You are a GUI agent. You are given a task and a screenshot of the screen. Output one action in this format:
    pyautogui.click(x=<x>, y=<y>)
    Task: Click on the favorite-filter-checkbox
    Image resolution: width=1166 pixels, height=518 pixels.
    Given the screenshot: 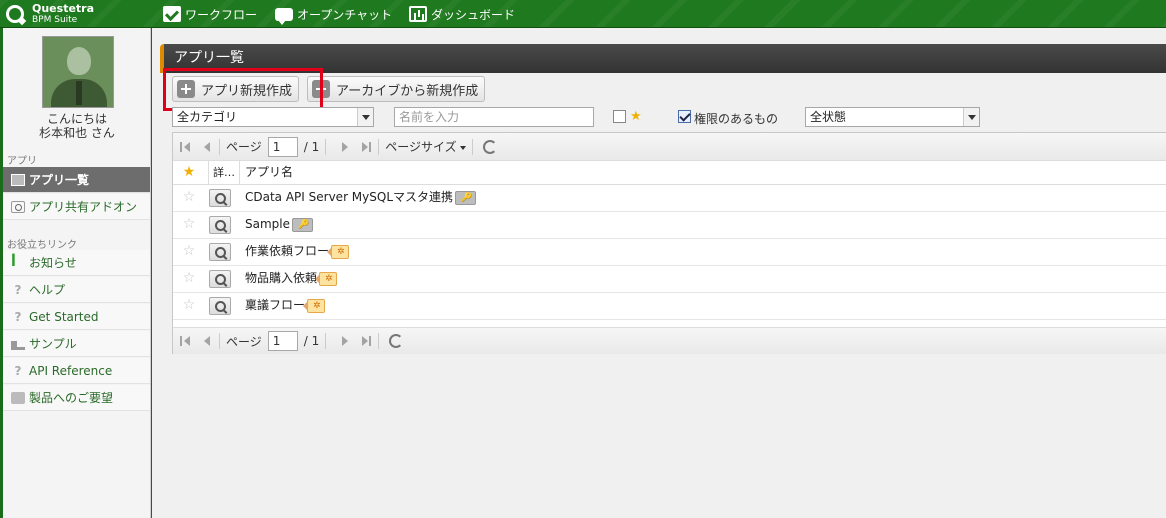 What is the action you would take?
    pyautogui.click(x=619, y=116)
    